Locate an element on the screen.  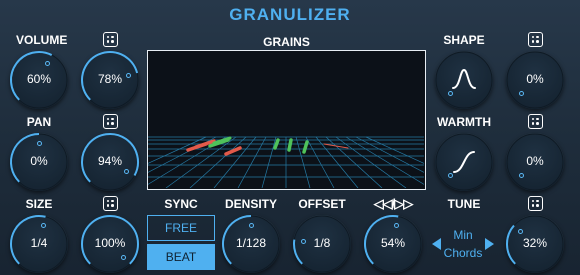
tune-prev-arrow-icon is located at coordinates (436, 244).